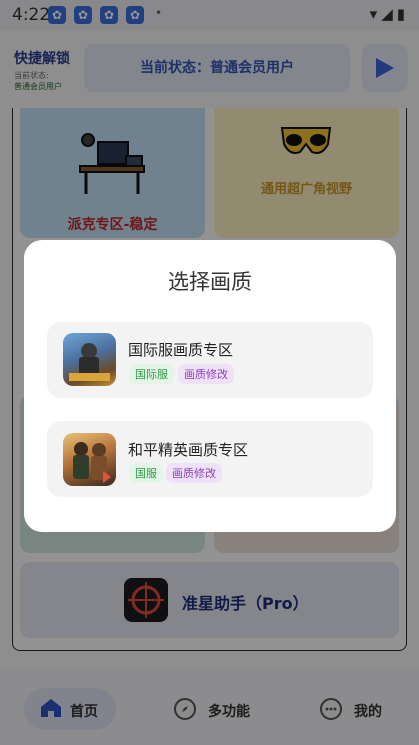 The image size is (419, 745). What do you see at coordinates (188, 450) in the screenshot?
I see `option-peace-elite-title: 和平精英画质专区` at bounding box center [188, 450].